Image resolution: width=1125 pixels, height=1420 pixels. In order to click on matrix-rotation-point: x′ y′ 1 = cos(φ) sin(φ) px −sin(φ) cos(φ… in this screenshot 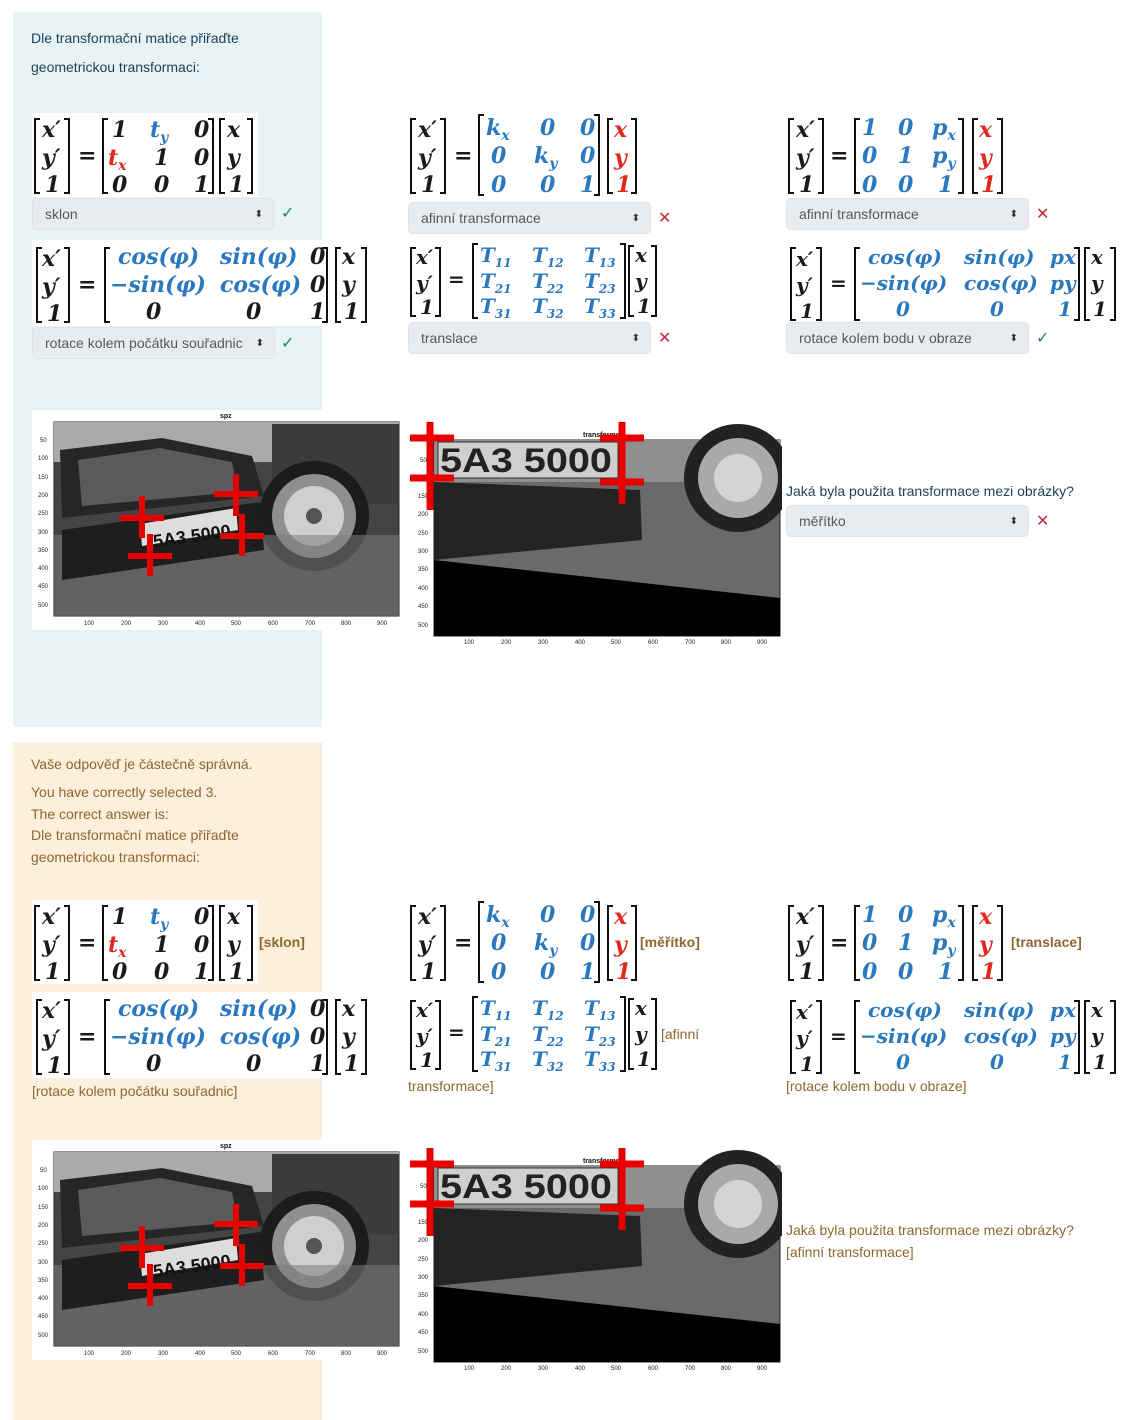, I will do `click(953, 282)`.